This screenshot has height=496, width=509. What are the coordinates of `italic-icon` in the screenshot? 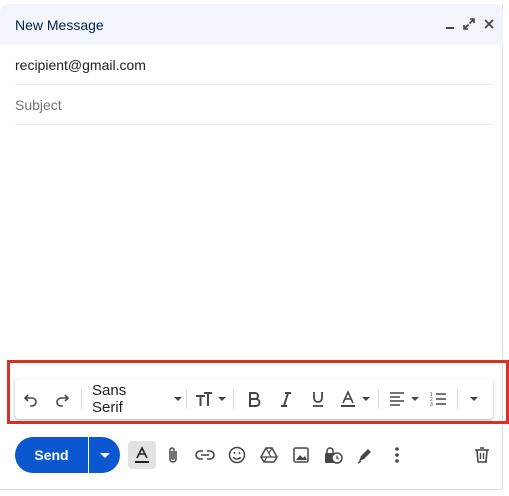 It's located at (286, 399).